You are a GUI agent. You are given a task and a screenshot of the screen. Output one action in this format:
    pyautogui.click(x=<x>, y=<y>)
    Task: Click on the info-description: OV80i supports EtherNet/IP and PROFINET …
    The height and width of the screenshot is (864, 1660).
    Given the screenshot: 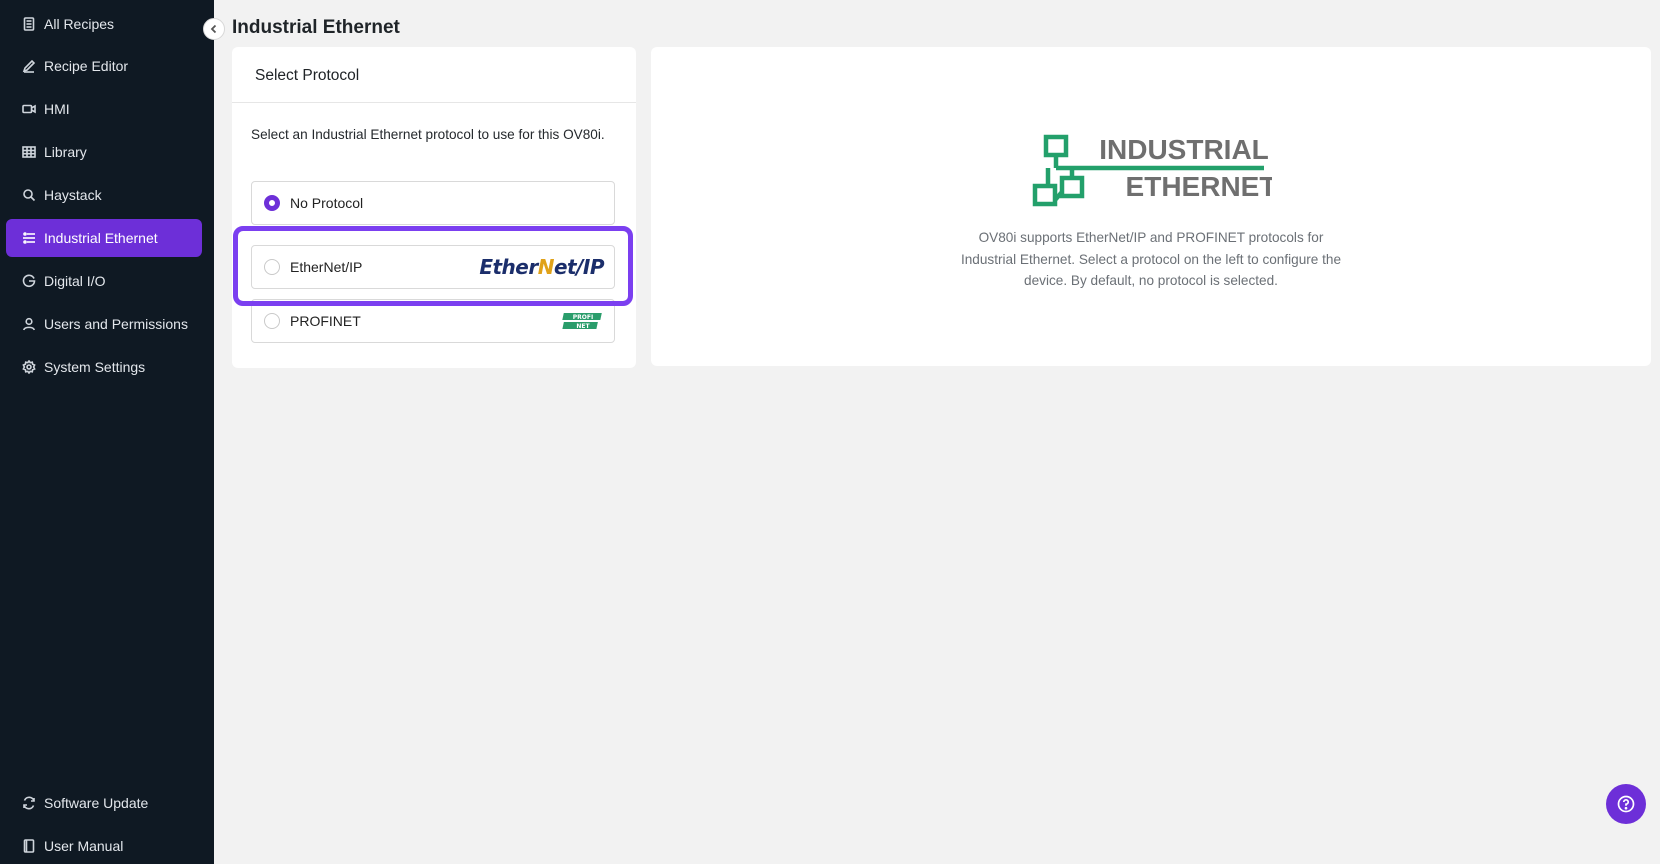 What is the action you would take?
    pyautogui.click(x=1151, y=259)
    